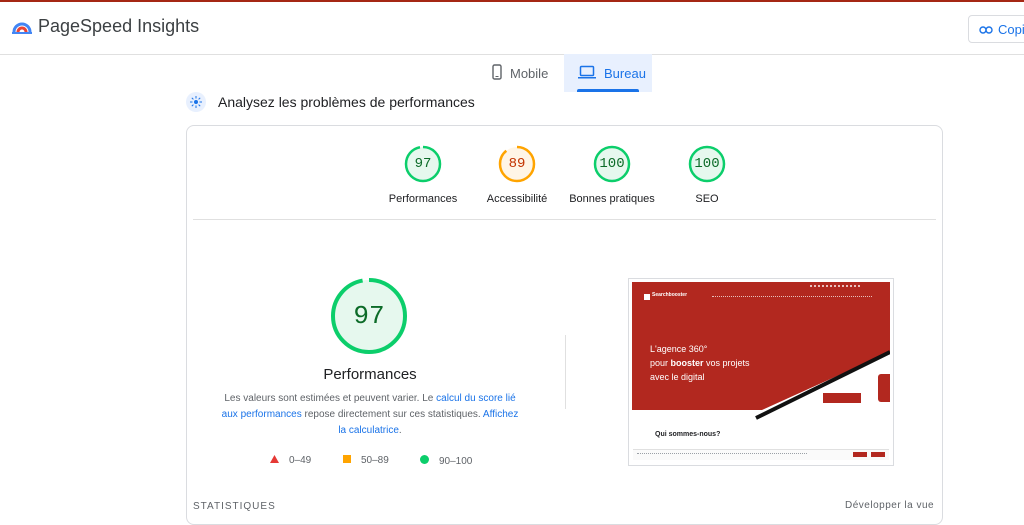 Image resolution: width=1024 pixels, height=525 pixels. What do you see at coordinates (400, 430) in the screenshot?
I see `desc-text: .` at bounding box center [400, 430].